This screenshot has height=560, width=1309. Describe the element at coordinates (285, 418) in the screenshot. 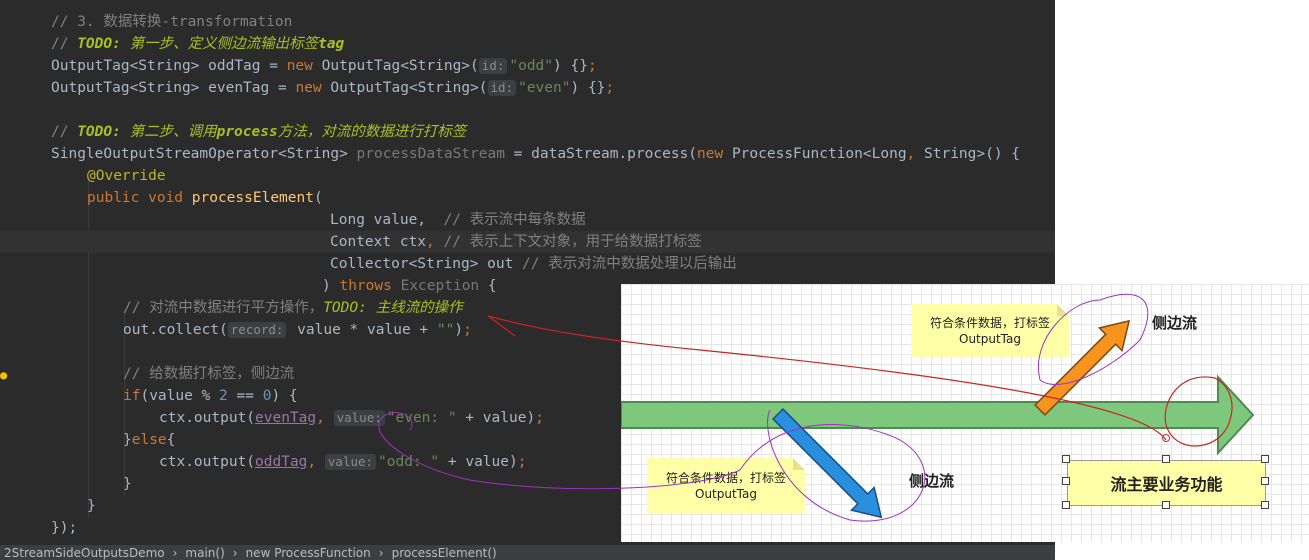

I see `field-reference: evenTag` at that location.